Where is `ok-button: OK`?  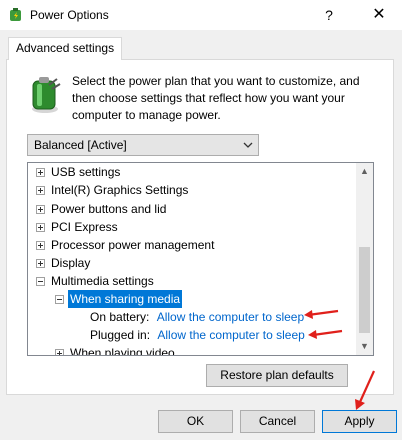
ok-button: OK is located at coordinates (195, 421).